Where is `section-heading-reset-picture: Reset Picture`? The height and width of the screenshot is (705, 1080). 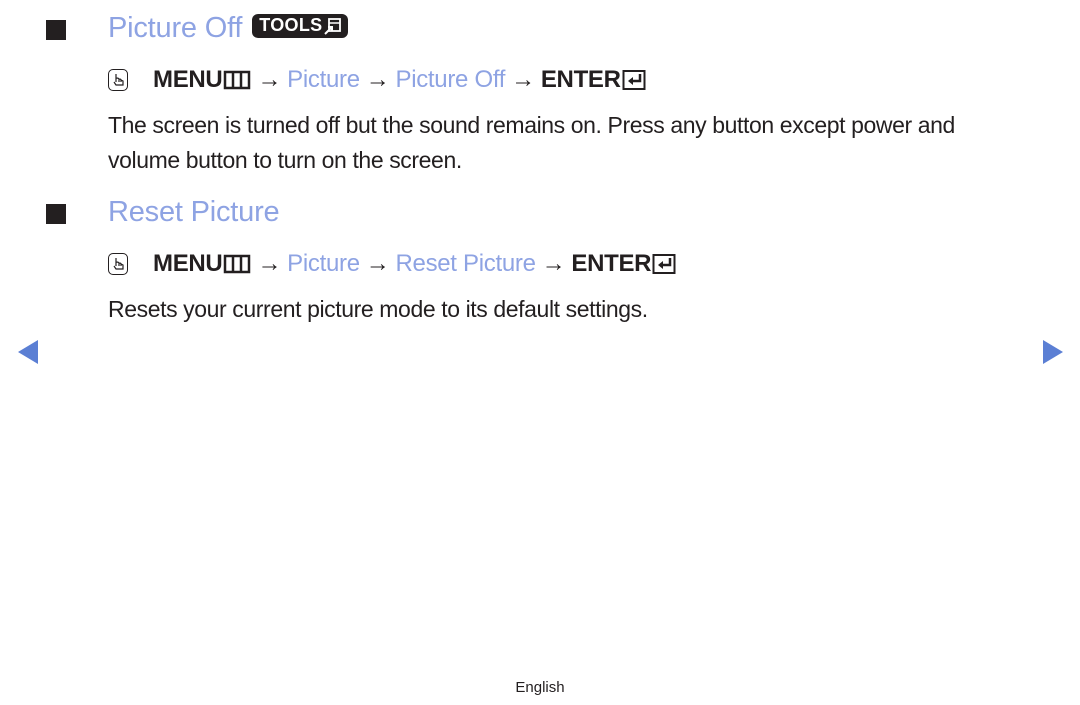
section-heading-reset-picture: Reset Picture is located at coordinates (194, 212).